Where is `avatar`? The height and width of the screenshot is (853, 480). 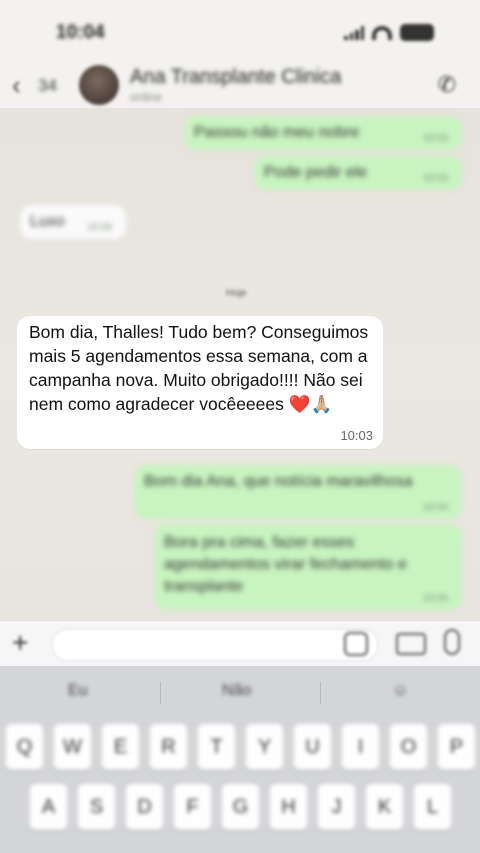 avatar is located at coordinates (99, 85).